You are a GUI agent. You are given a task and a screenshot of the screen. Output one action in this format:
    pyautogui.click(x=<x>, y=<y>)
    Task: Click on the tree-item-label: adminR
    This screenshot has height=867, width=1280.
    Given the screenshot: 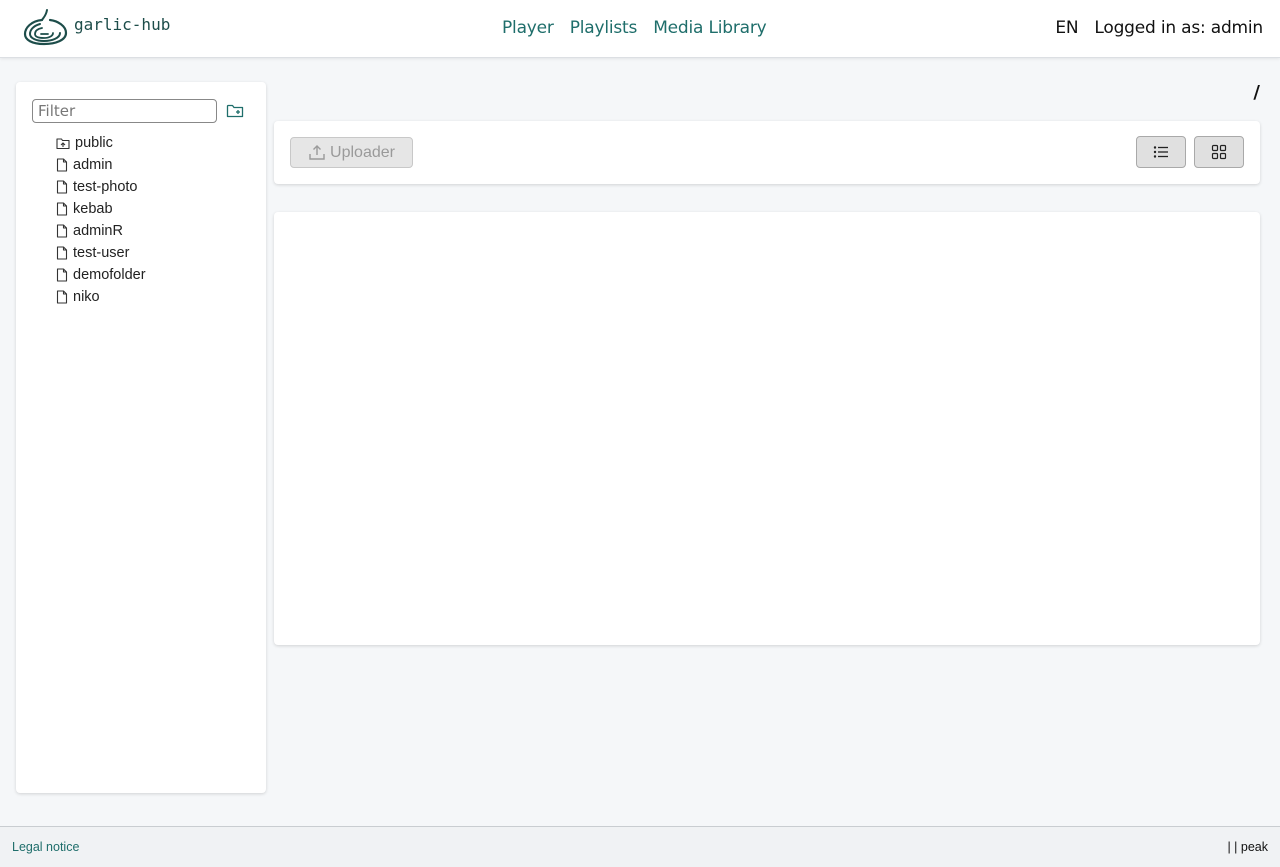 What is the action you would take?
    pyautogui.click(x=98, y=231)
    